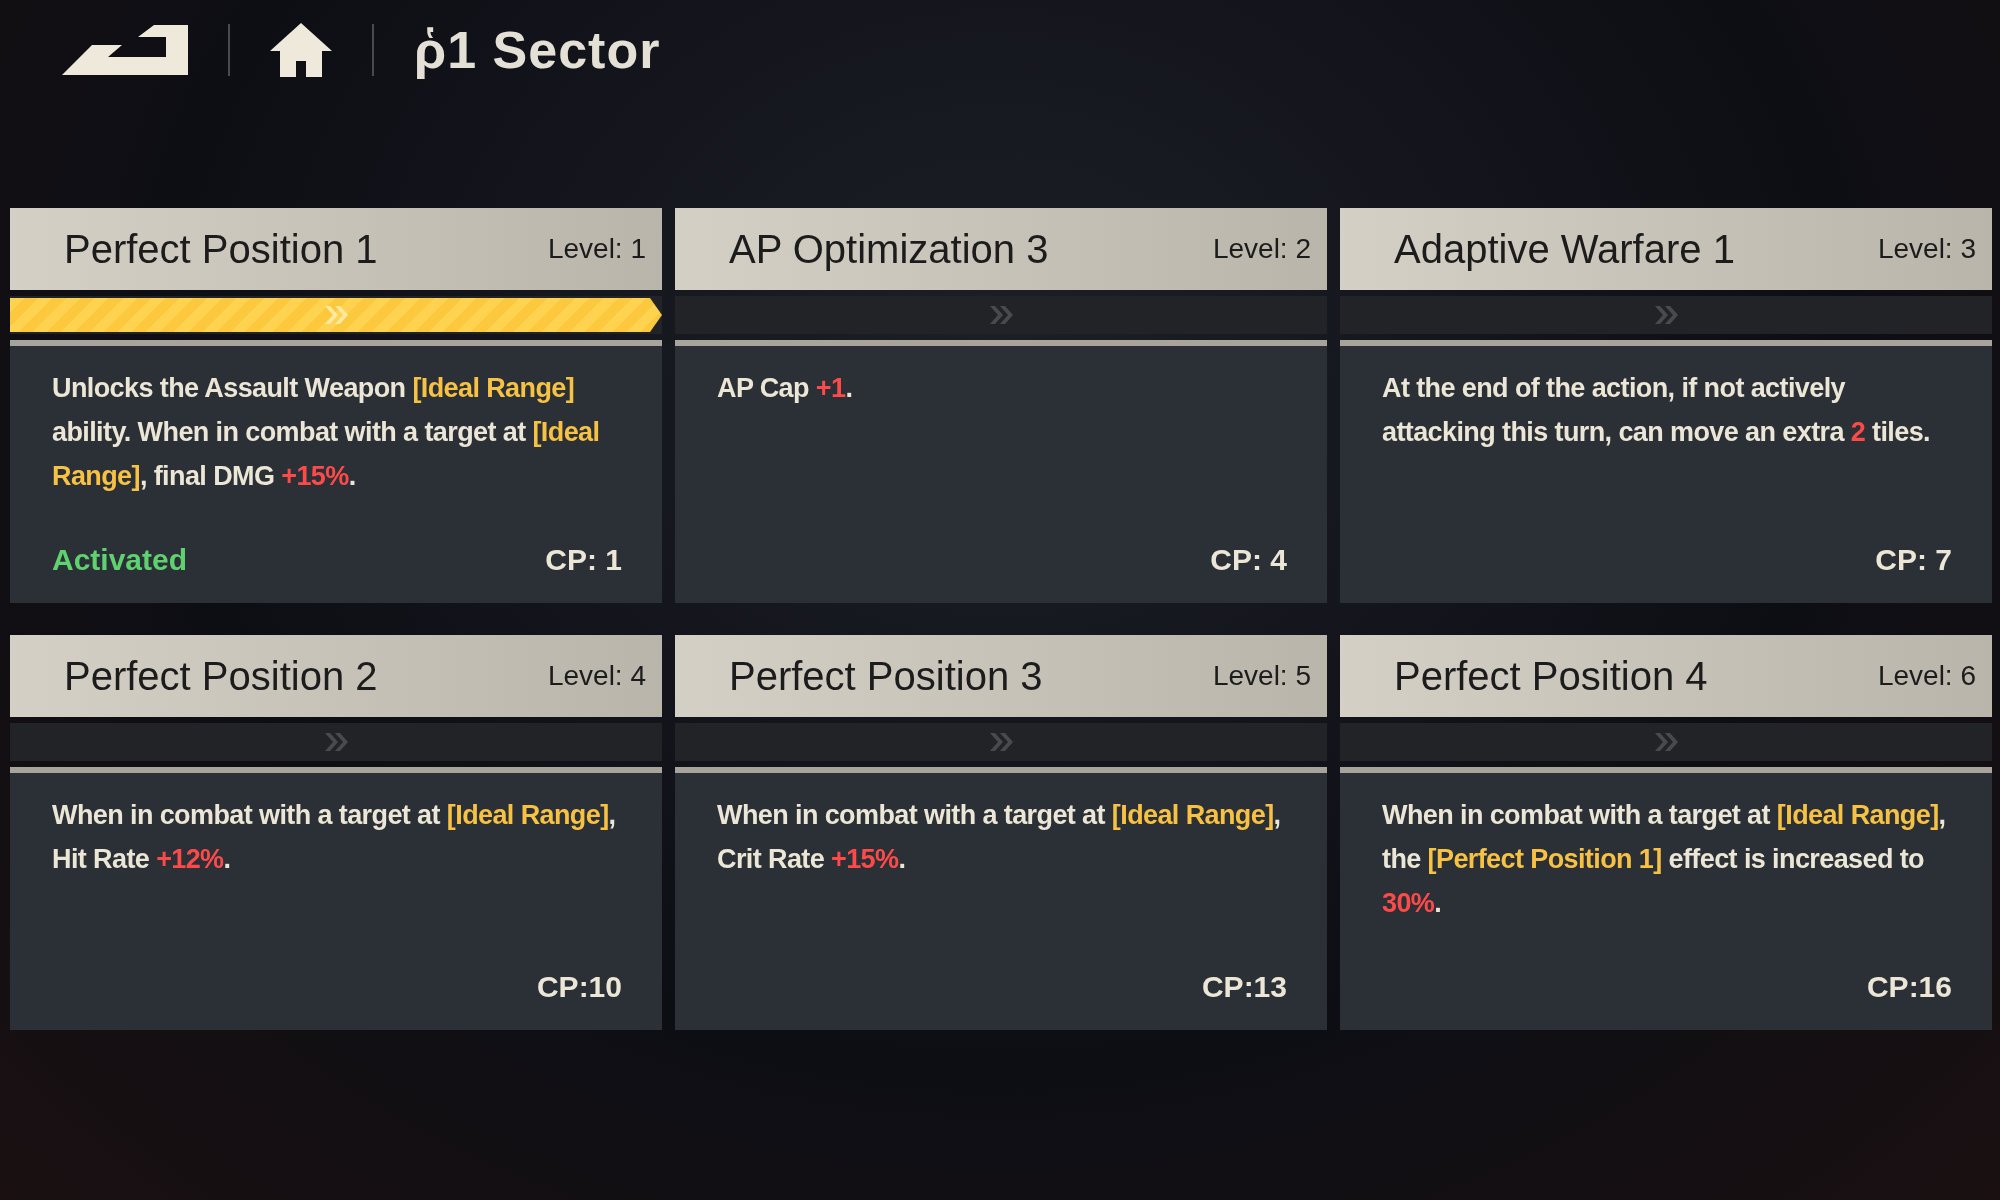 Image resolution: width=2000 pixels, height=1200 pixels. I want to click on level-label: Level: 2, so click(1261, 249).